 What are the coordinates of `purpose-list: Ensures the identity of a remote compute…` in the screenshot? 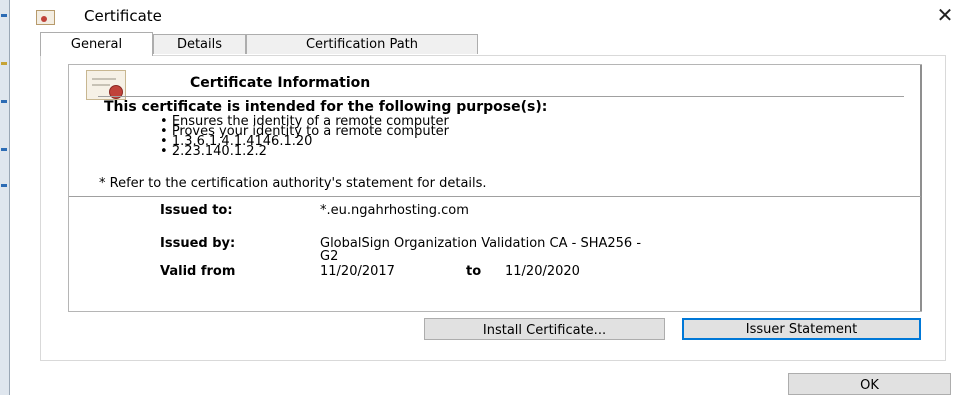 It's located at (304, 136).